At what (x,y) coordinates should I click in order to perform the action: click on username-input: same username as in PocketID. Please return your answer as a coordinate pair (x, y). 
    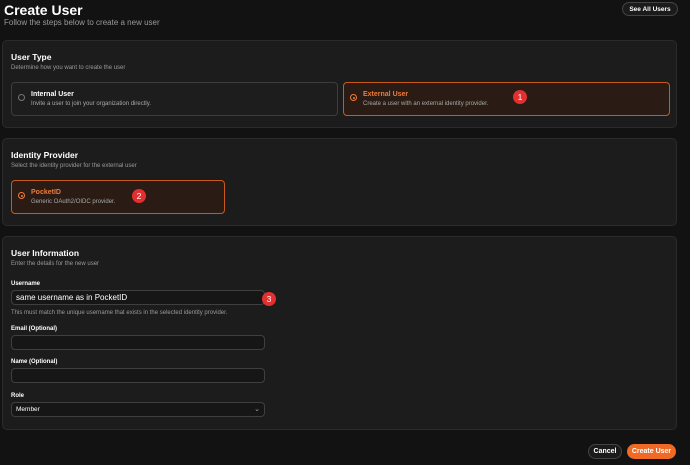
    Looking at the image, I should click on (138, 297).